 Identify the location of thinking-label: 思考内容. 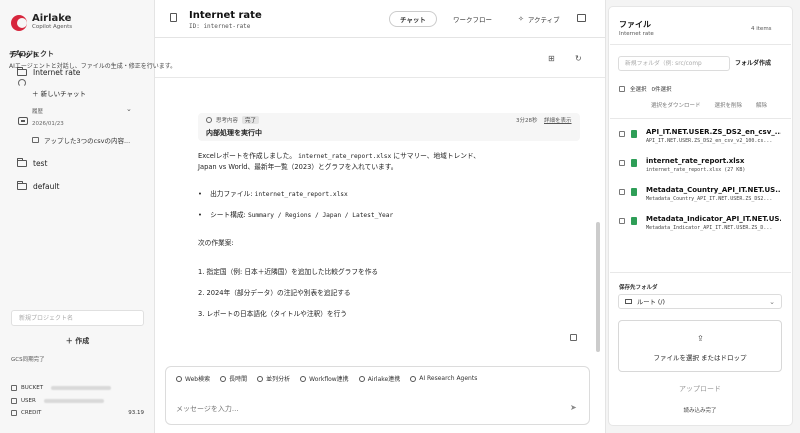
(227, 121).